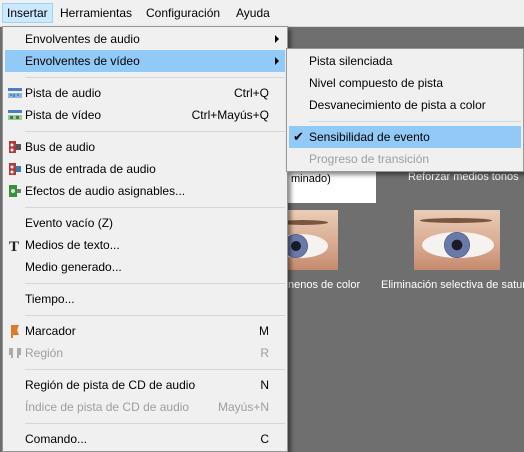  Describe the element at coordinates (15, 93) in the screenshot. I see `audio-track-icon` at that location.